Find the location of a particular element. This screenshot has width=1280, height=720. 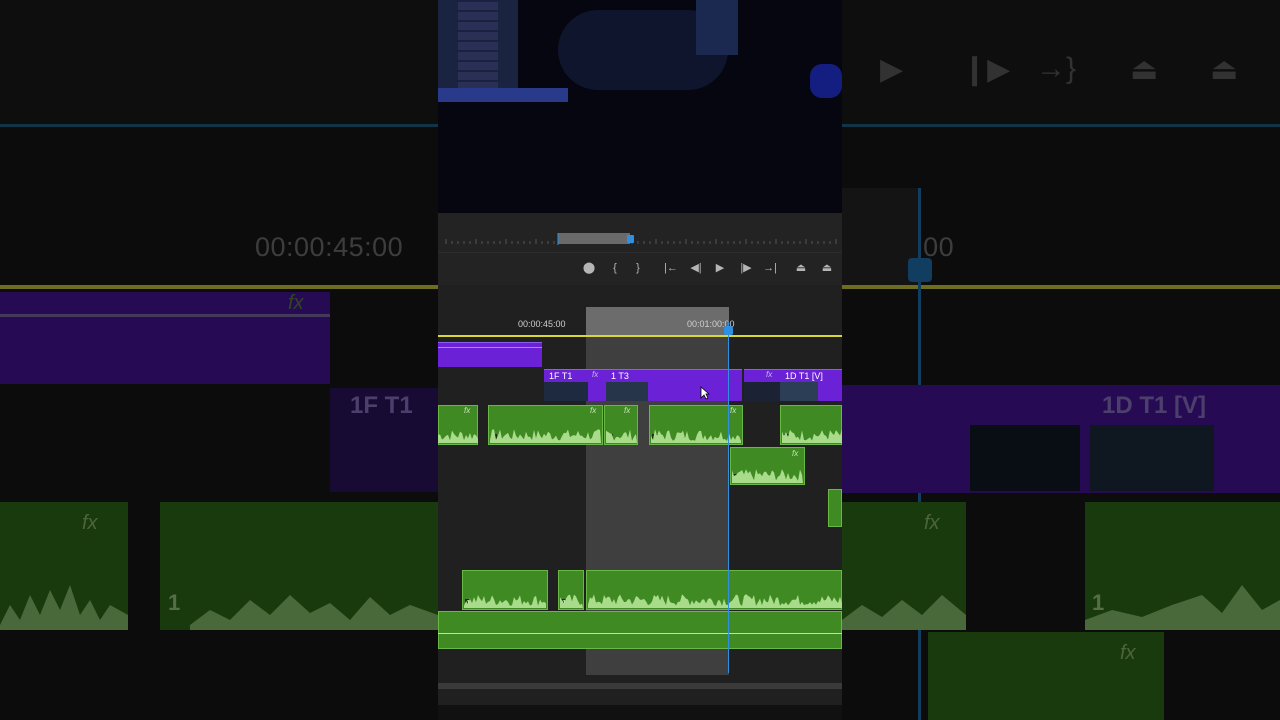

monitor-scrub-bar is located at coordinates (640, 233).